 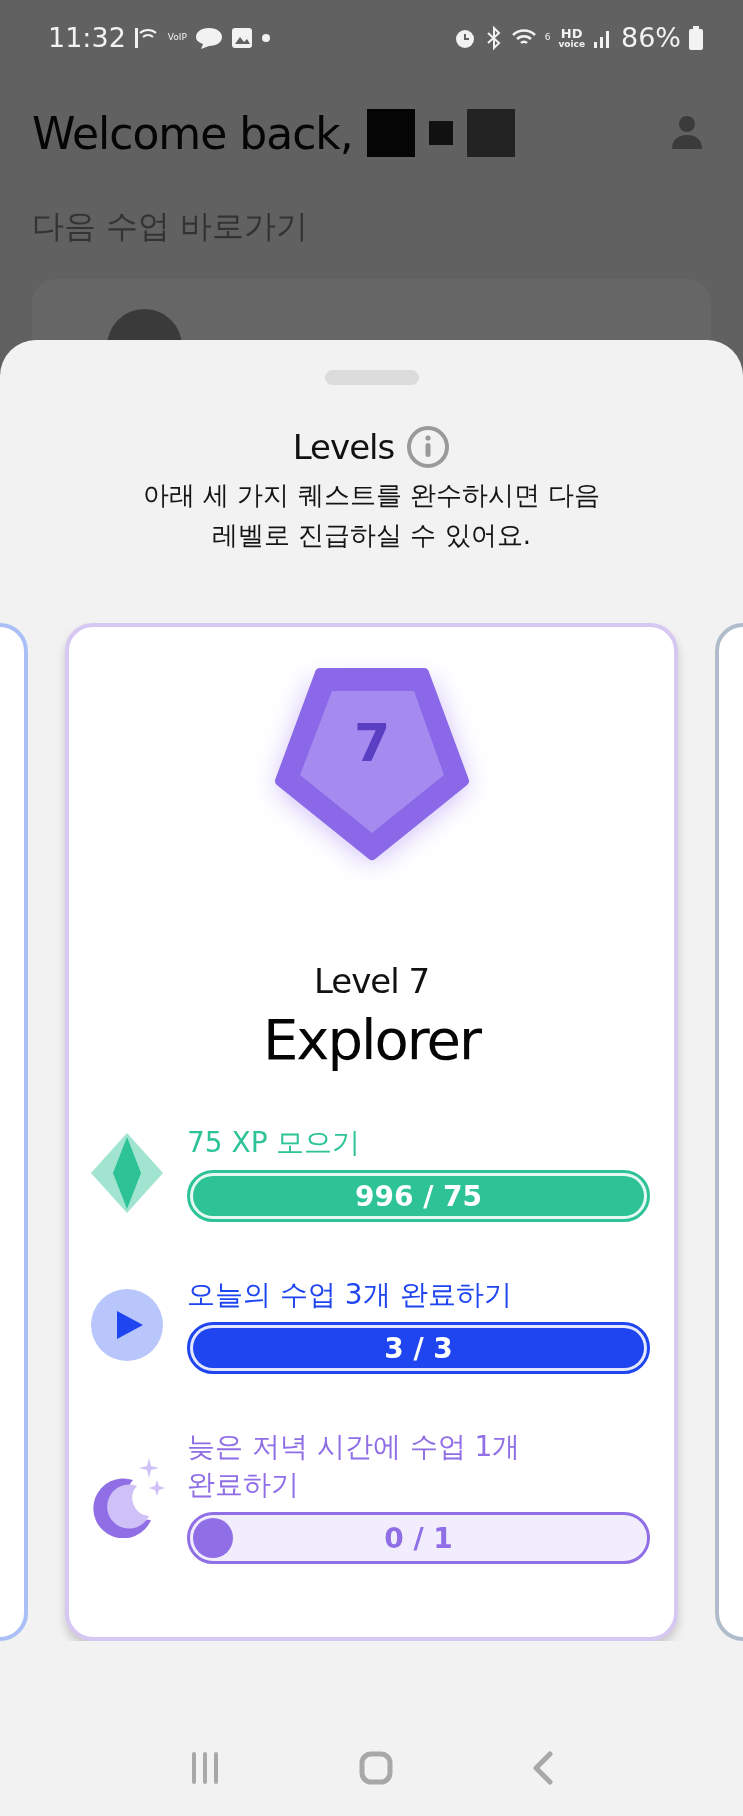 I want to click on sheet-title: Levels, so click(x=343, y=447).